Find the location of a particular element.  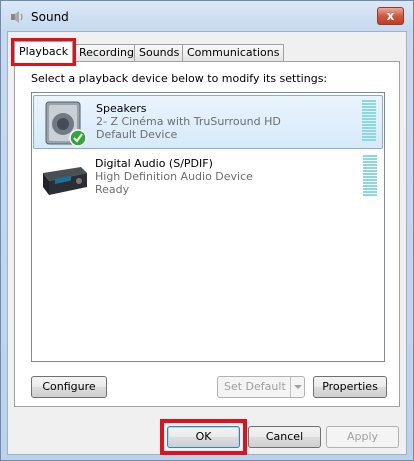

window-title: Sound is located at coordinates (50, 17).